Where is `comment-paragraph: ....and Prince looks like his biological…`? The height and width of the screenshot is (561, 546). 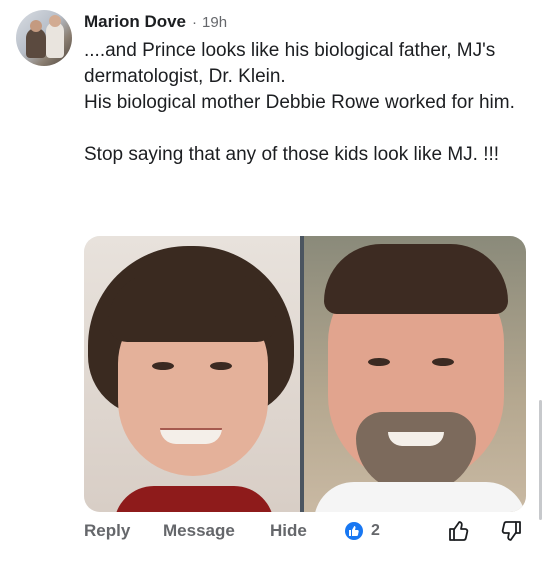
comment-paragraph: ....and Prince looks like his biological… is located at coordinates (290, 63).